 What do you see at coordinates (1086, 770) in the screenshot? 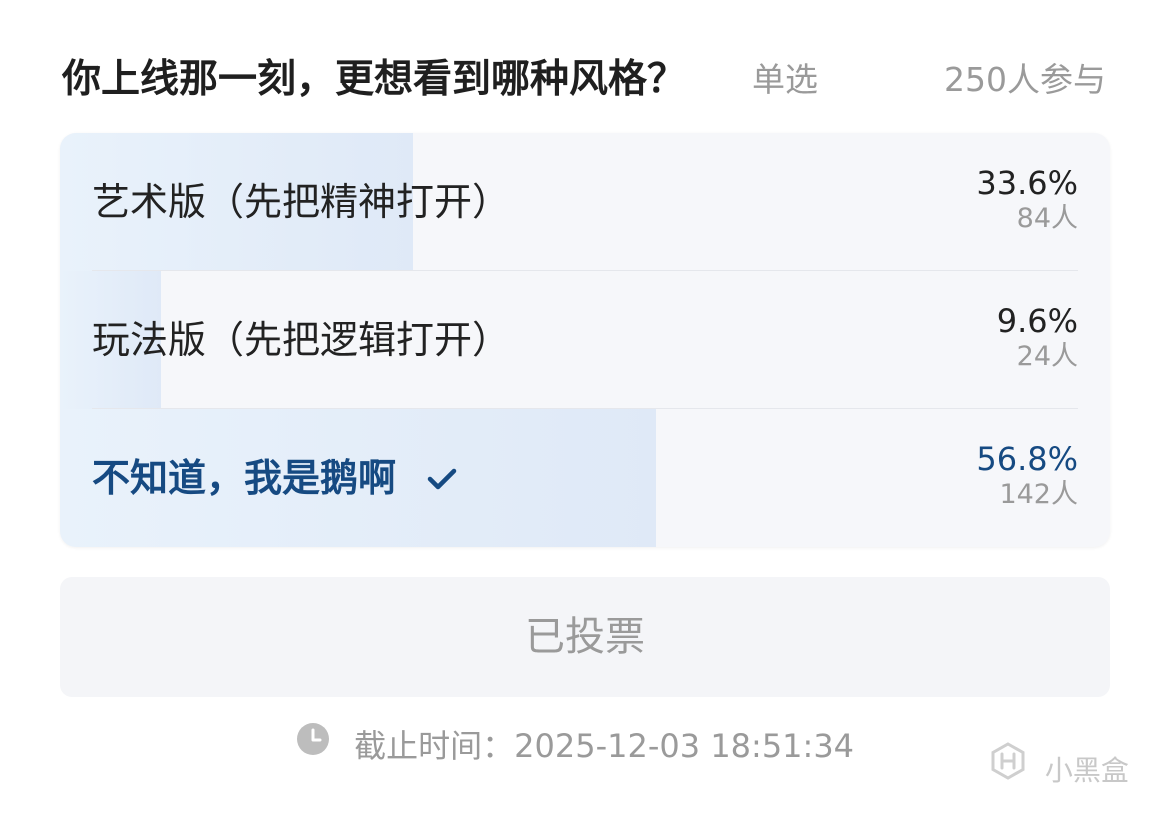
I see `watermark-text: 小黑盒` at bounding box center [1086, 770].